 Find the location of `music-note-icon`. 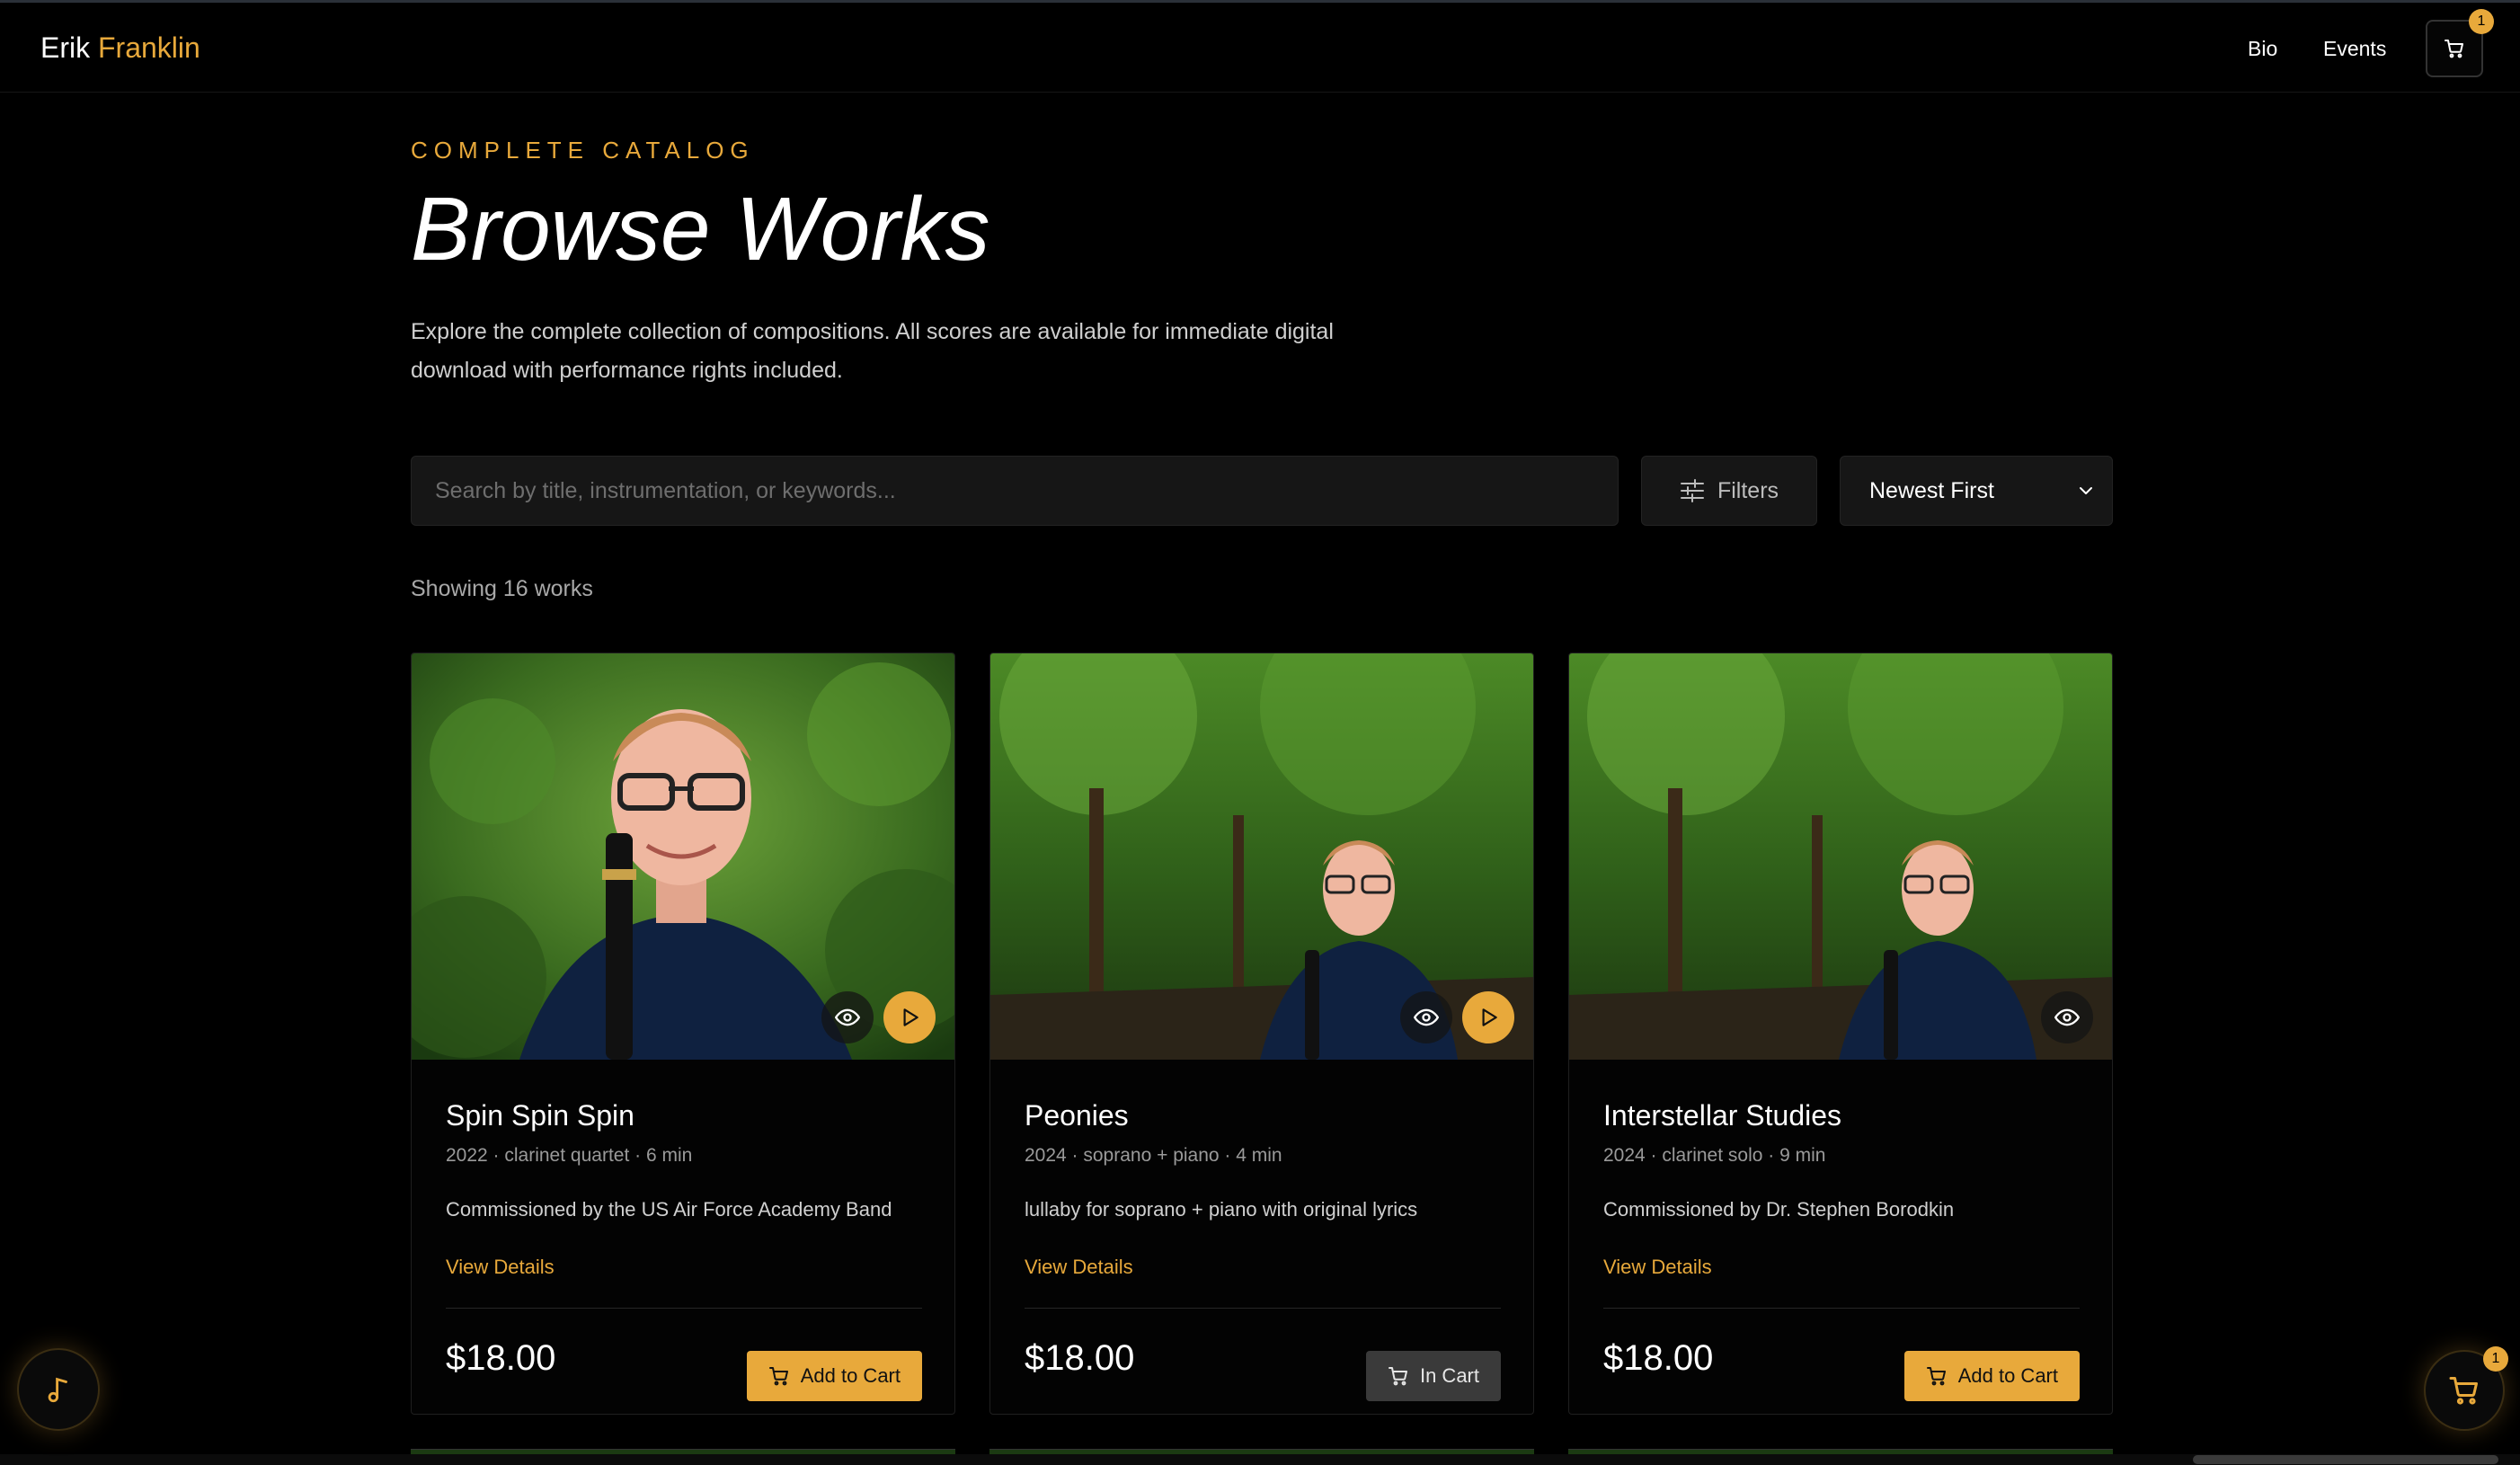

music-note-icon is located at coordinates (57, 1390).